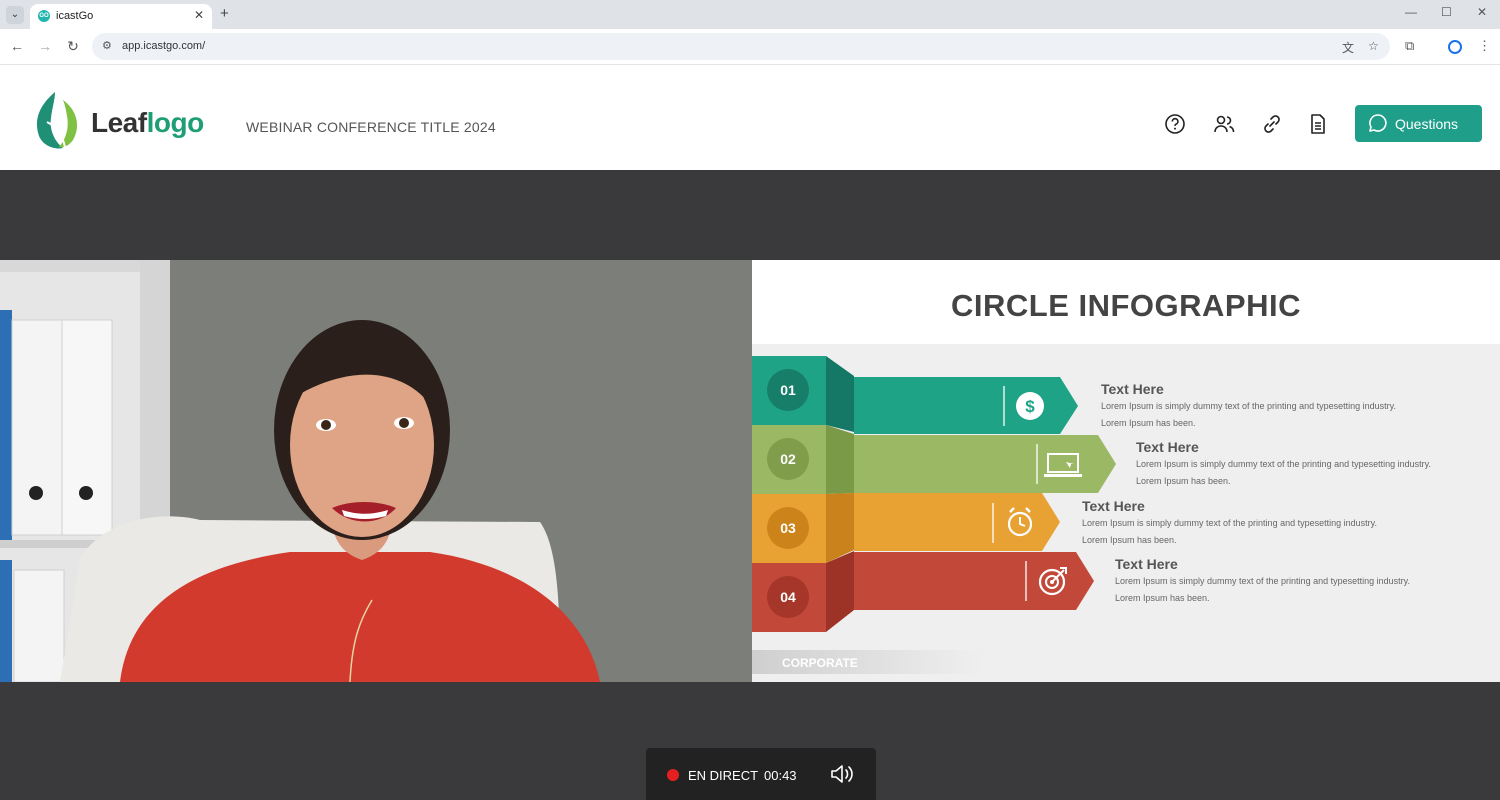 This screenshot has height=800, width=1500. I want to click on step-number: 02, so click(788, 459).